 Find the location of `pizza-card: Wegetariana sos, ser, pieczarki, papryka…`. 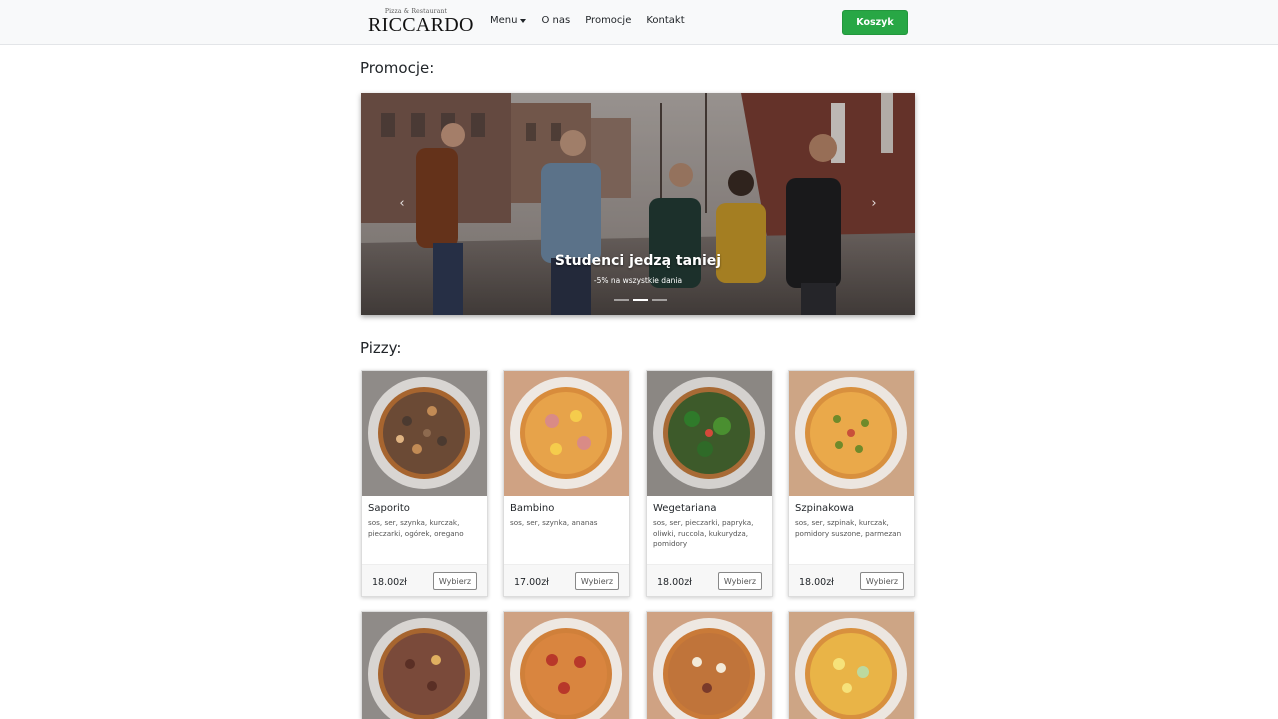

pizza-card: Wegetariana sos, ser, pieczarki, papryka… is located at coordinates (709, 483).